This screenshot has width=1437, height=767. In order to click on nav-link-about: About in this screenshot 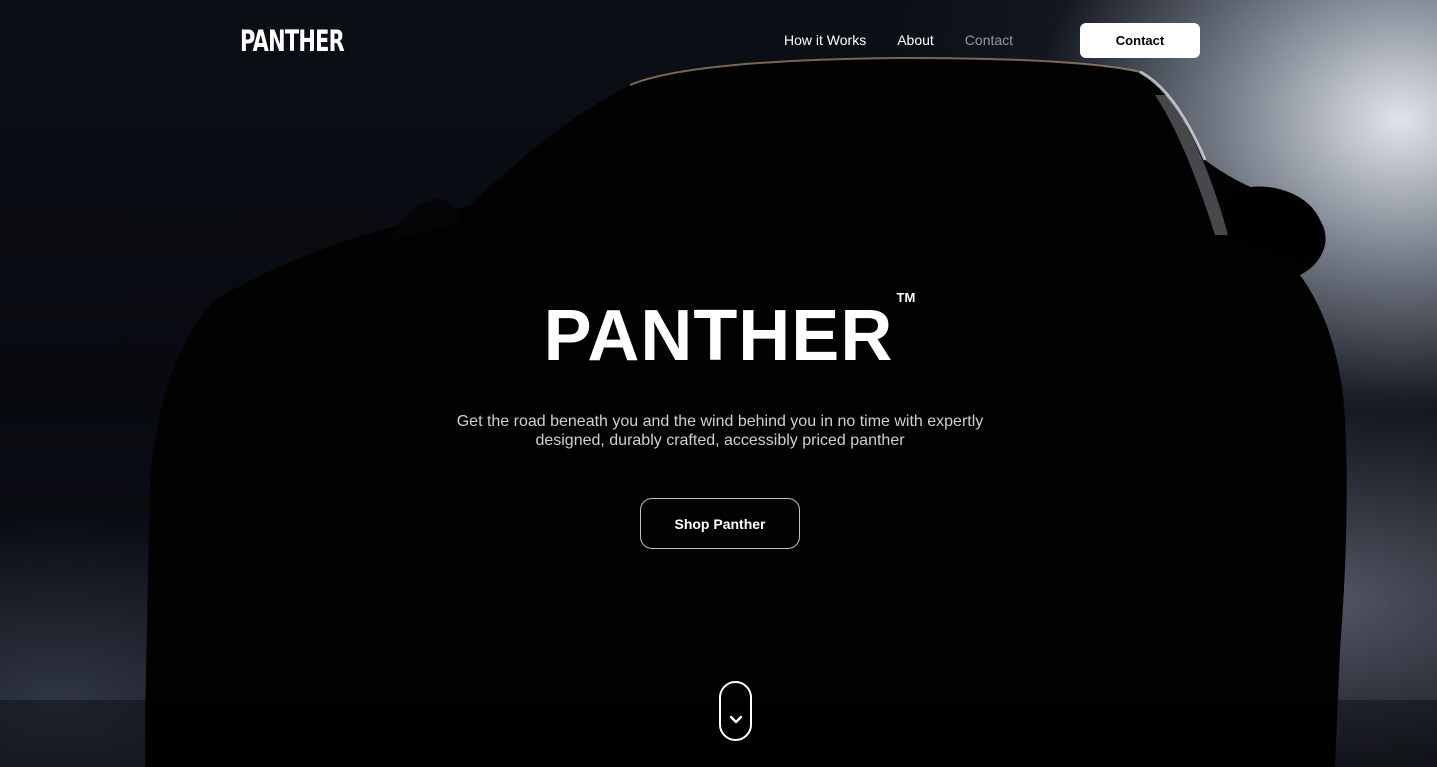, I will do `click(915, 40)`.